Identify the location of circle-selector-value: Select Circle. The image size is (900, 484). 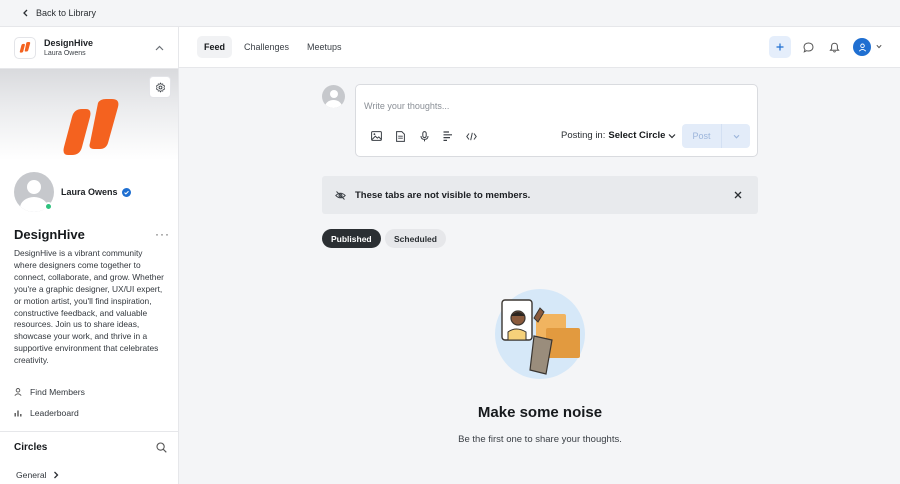
(637, 135).